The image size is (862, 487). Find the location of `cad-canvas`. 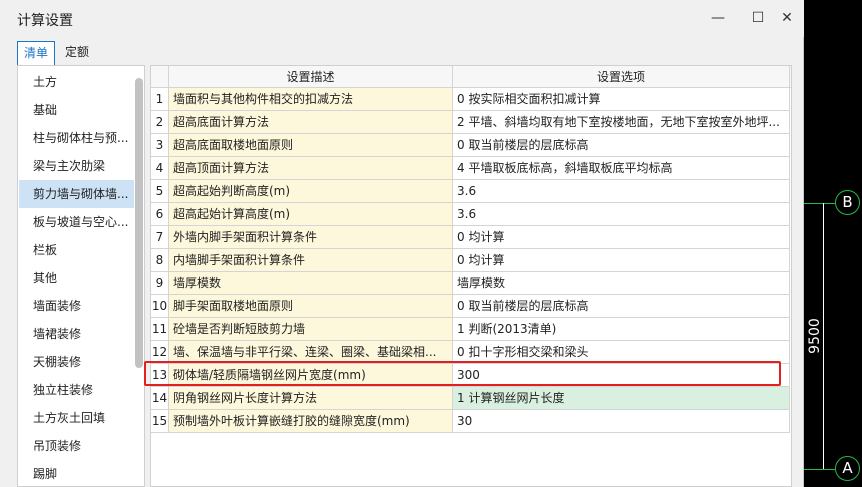

cad-canvas is located at coordinates (833, 243).